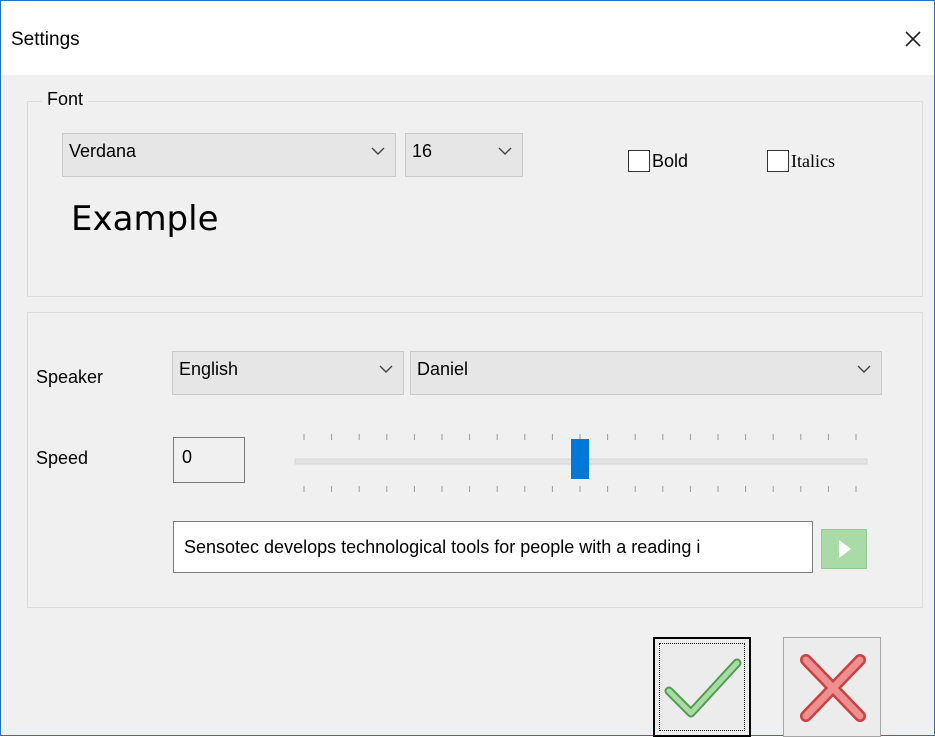 The image size is (935, 737). Describe the element at coordinates (70, 377) in the screenshot. I see `speaker-label: Speaker` at that location.